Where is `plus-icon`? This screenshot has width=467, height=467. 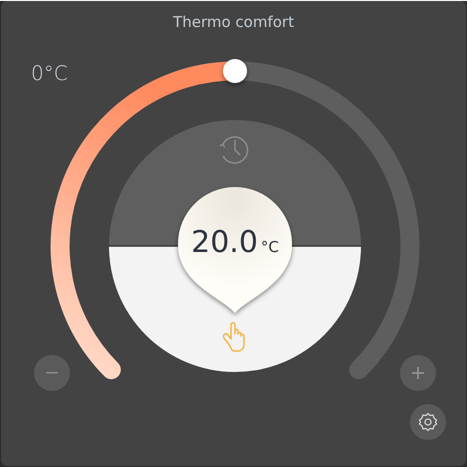 plus-icon is located at coordinates (418, 373).